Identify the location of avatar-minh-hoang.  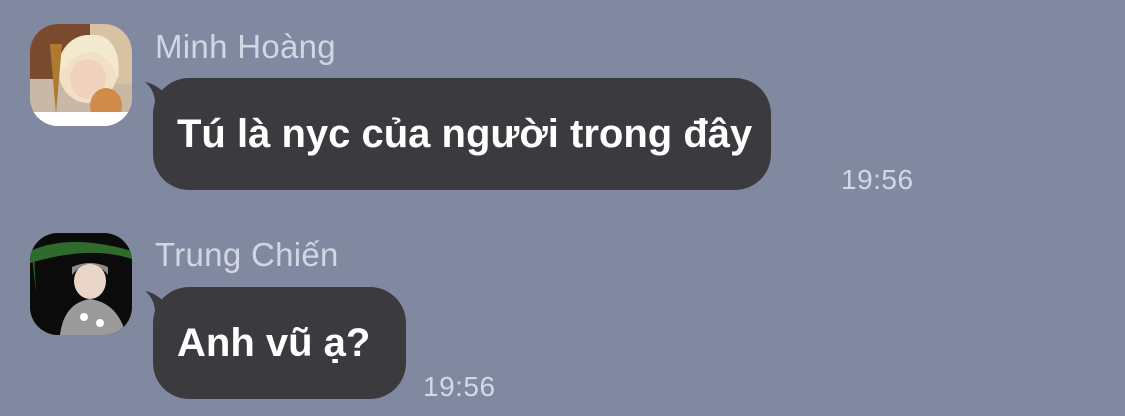
(81, 75).